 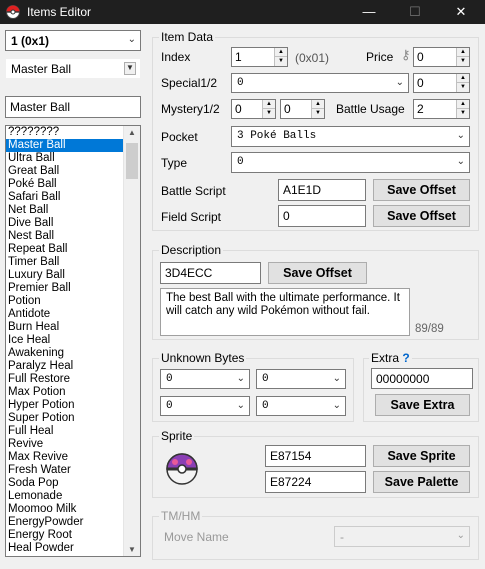 I want to click on list-item: Potion, so click(x=64, y=301).